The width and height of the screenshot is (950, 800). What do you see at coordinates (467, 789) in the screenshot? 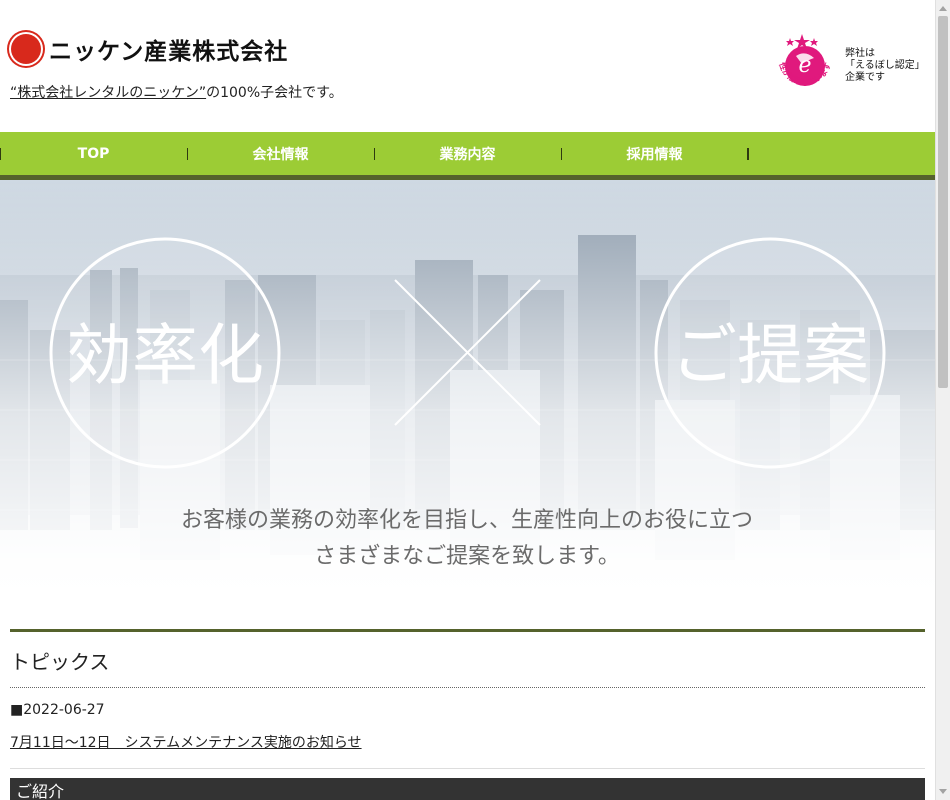
I see `intro-heading: ご紹介` at bounding box center [467, 789].